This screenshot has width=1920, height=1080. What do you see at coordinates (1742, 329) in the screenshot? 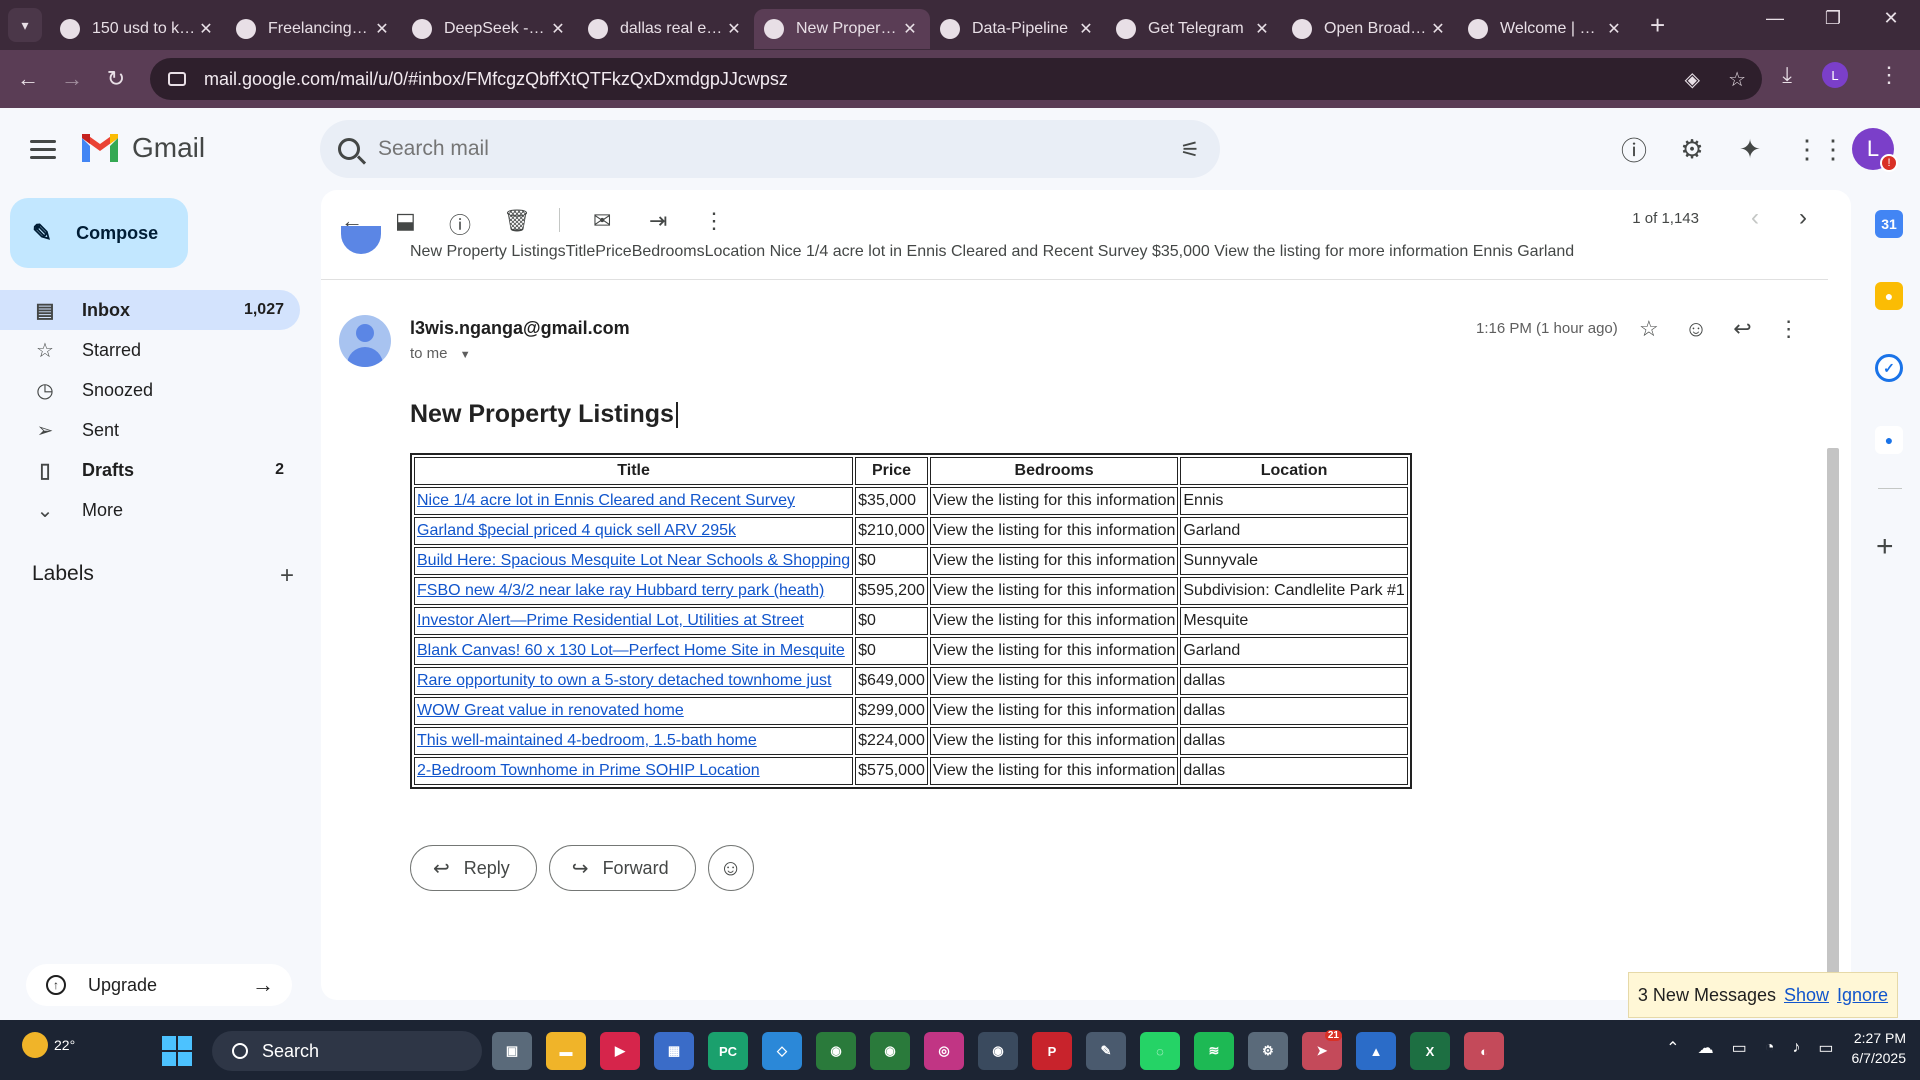
I see `reply-icon: ↩` at bounding box center [1742, 329].